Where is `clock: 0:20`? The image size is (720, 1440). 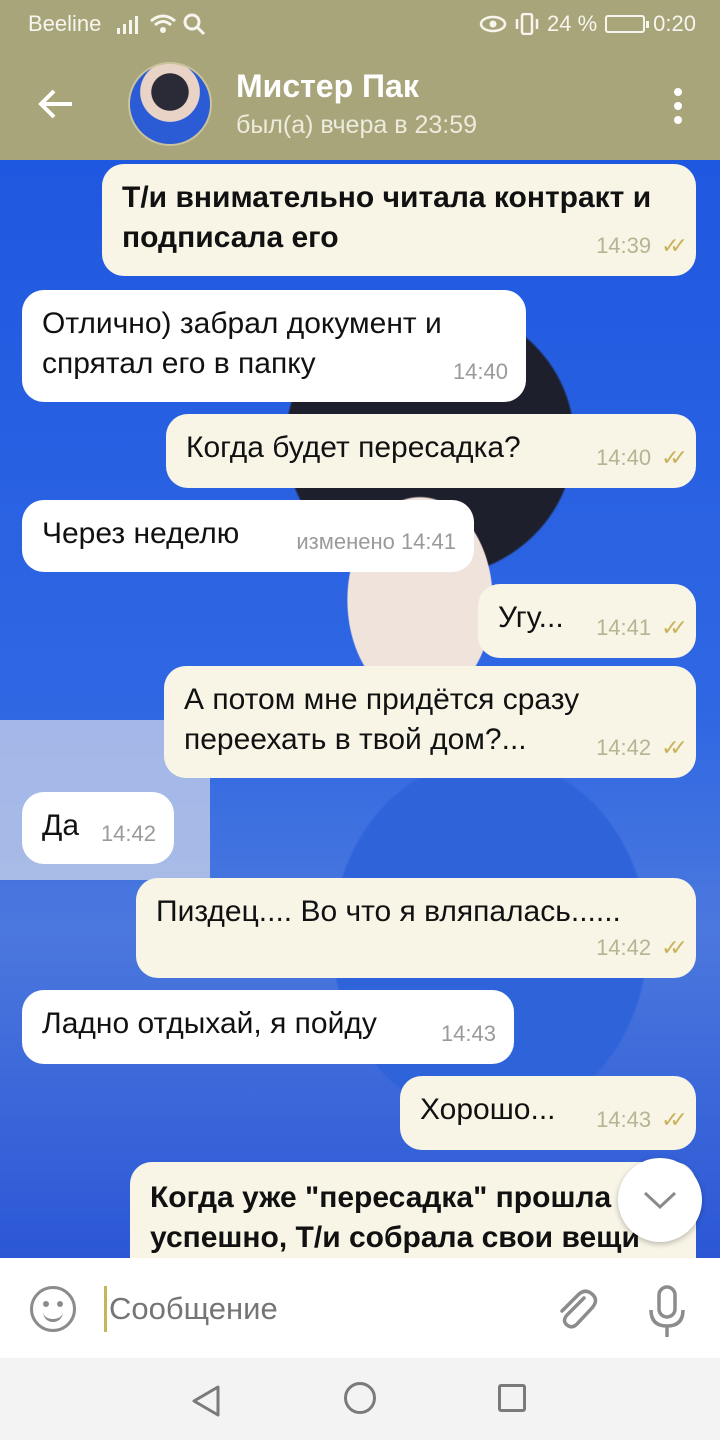
clock: 0:20 is located at coordinates (674, 23).